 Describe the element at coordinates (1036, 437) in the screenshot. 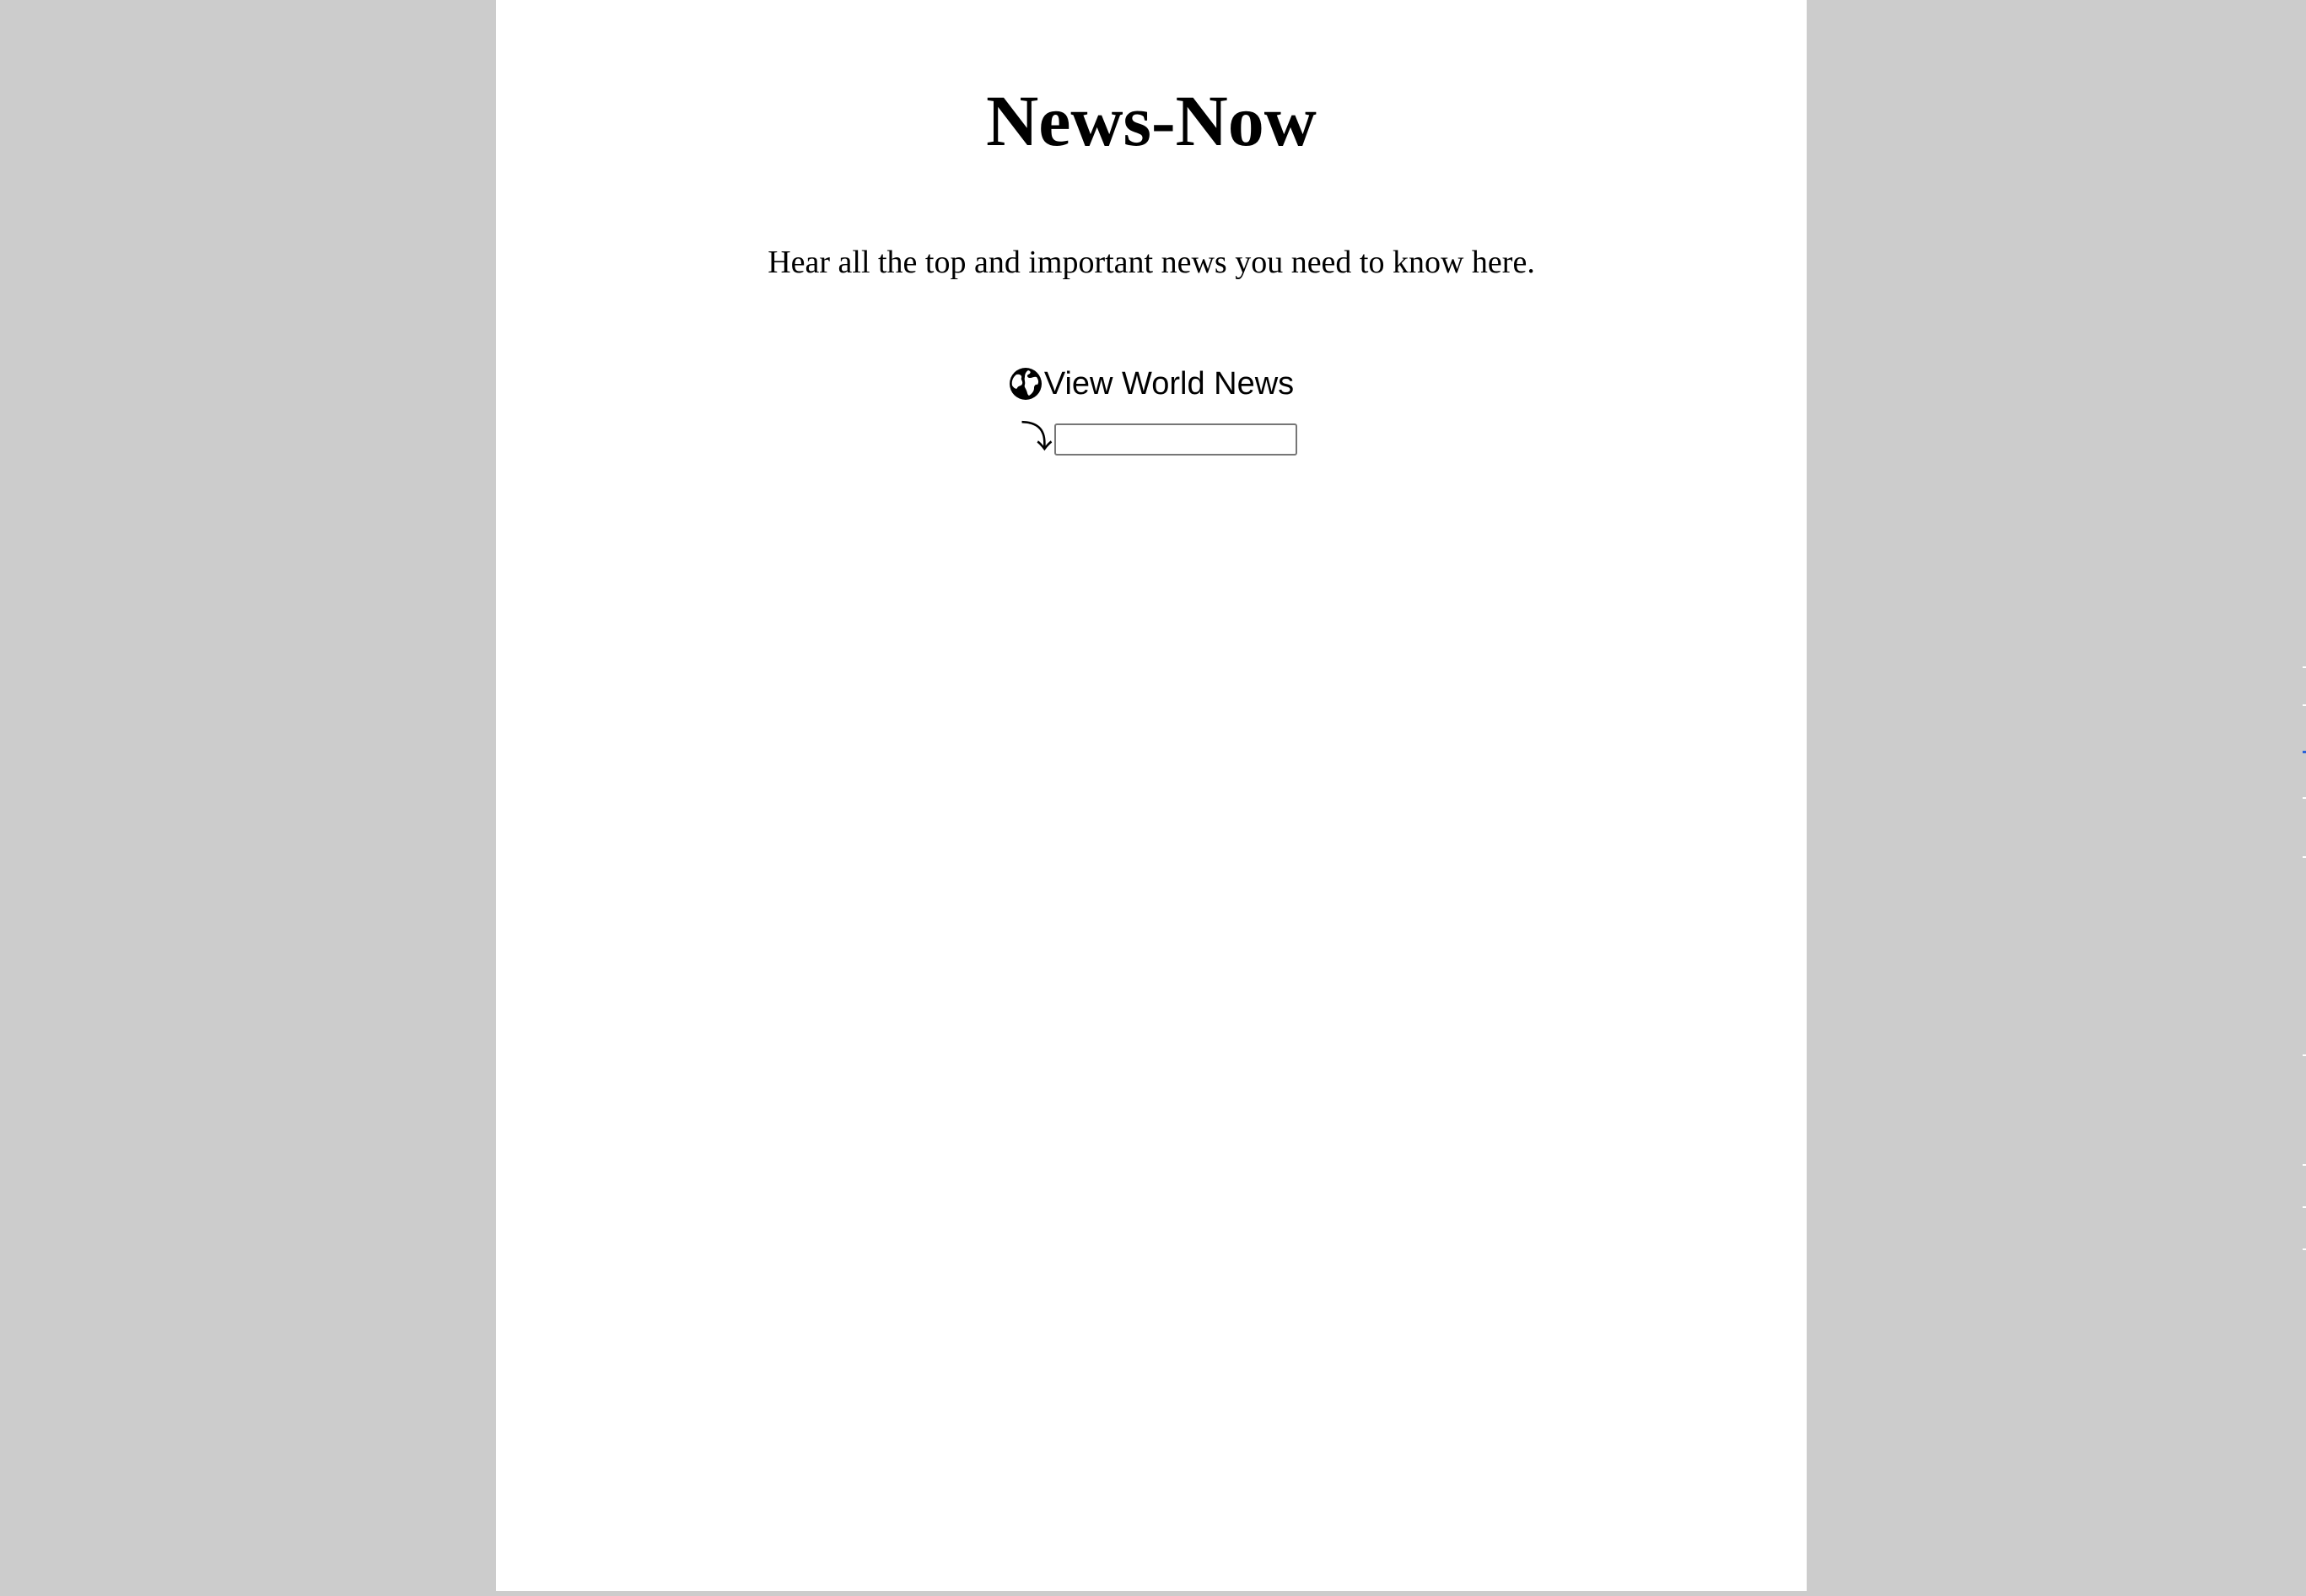

I see `arrow-down-right-icon: ⤵` at that location.